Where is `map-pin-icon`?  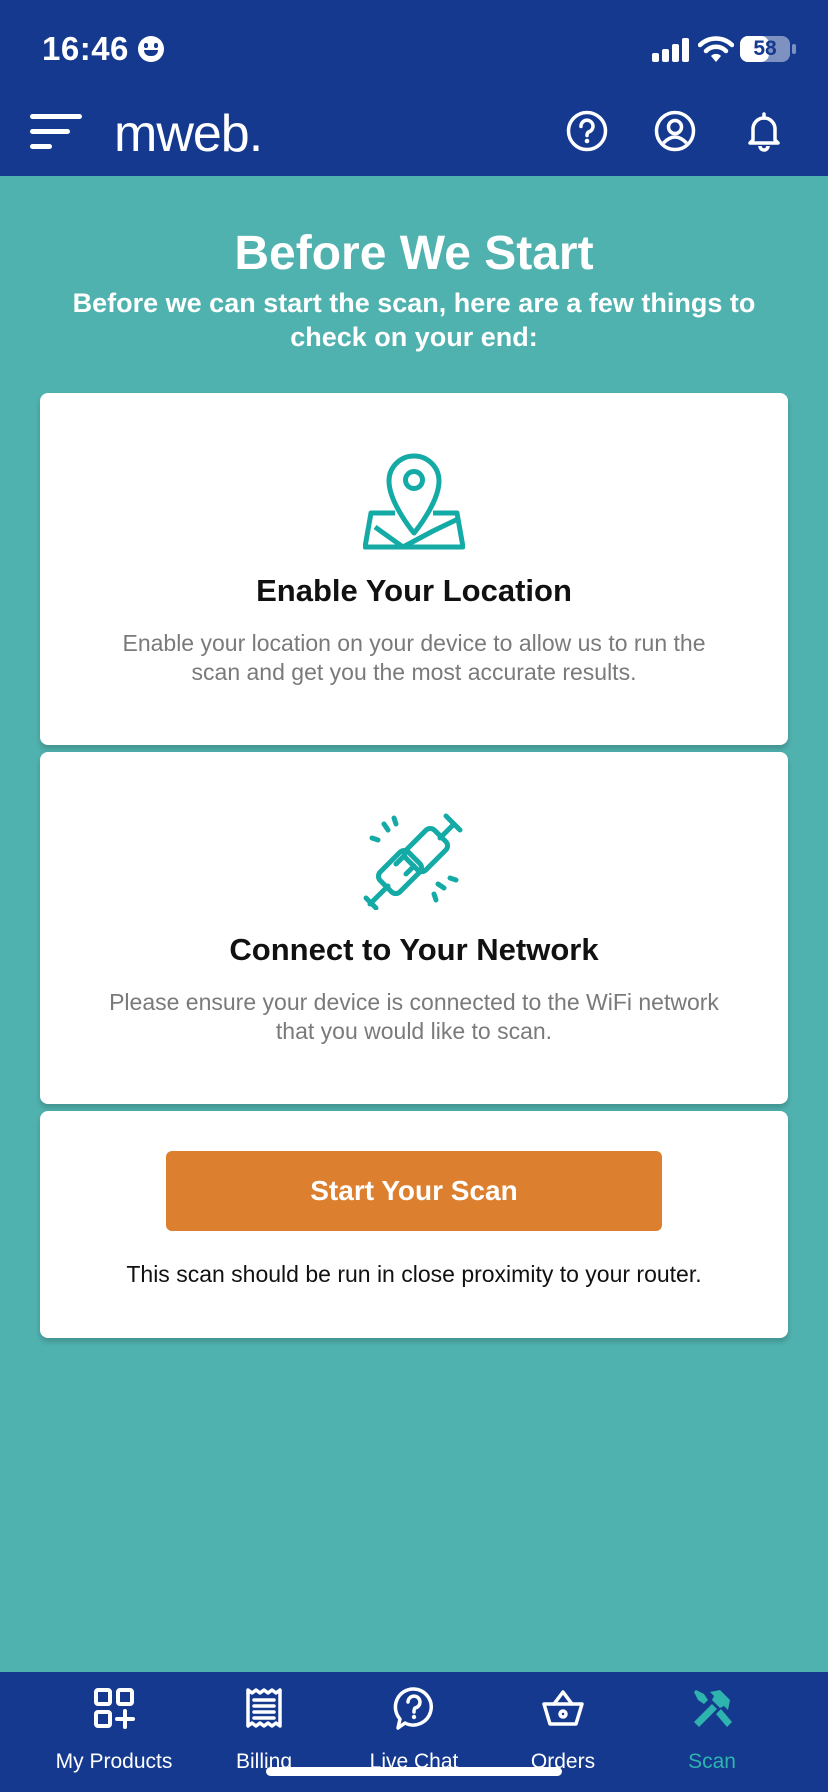 map-pin-icon is located at coordinates (414, 501).